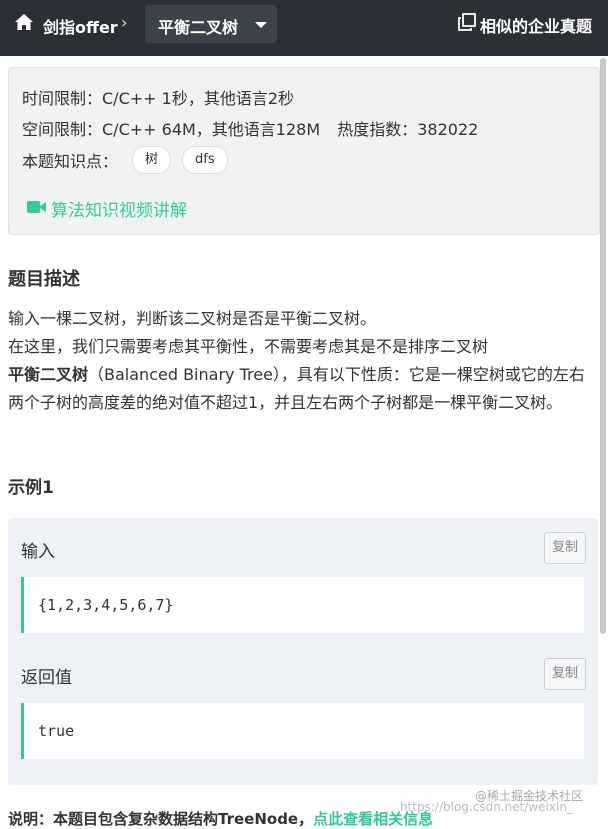  I want to click on note-text: 说明：本题目包含复杂数据结构TreeNode，点此查看相关信息, so click(220, 818).